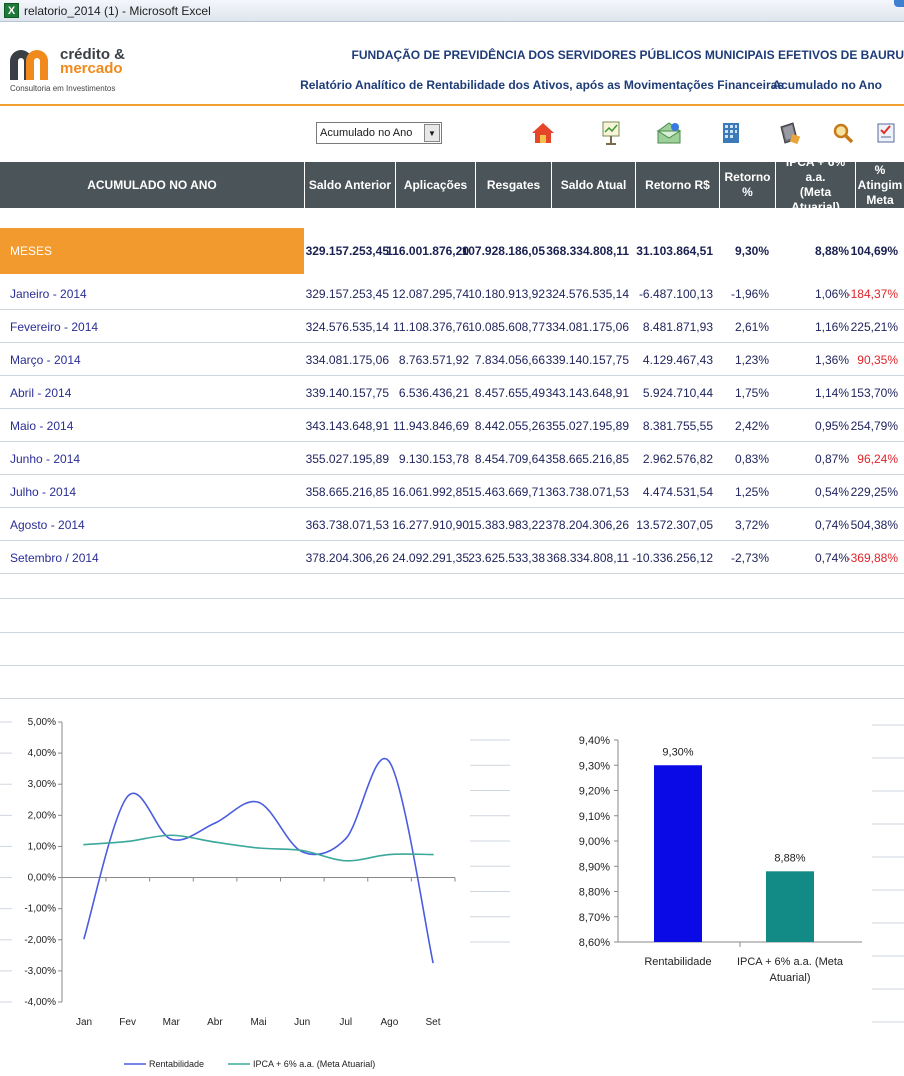 Image resolution: width=904 pixels, height=1076 pixels. I want to click on x-tick-label: Jan, so click(84, 1022).